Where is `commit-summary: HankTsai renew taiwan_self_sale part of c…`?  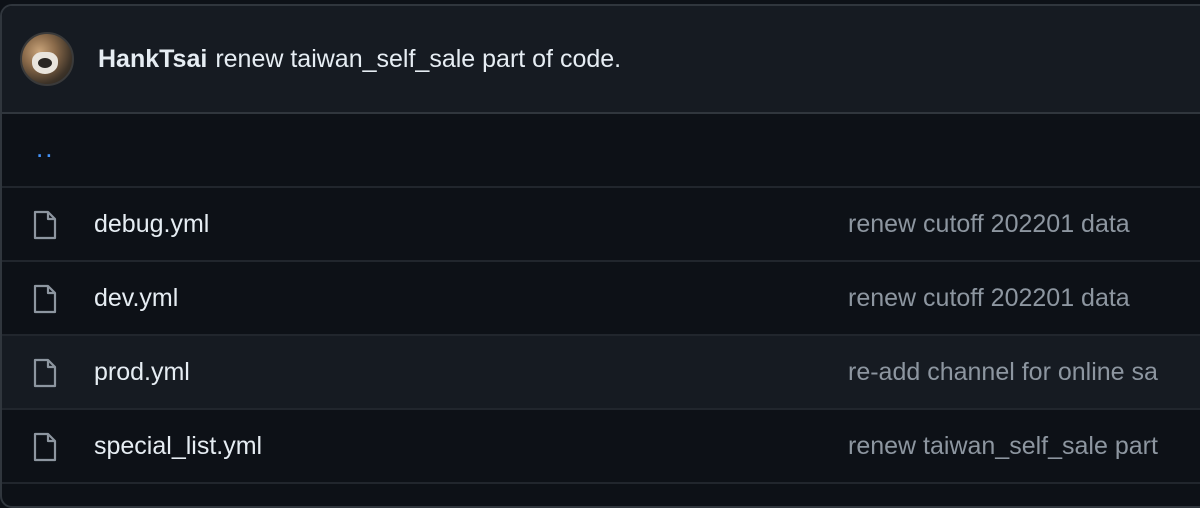
commit-summary: HankTsai renew taiwan_self_sale part of c… is located at coordinates (359, 59).